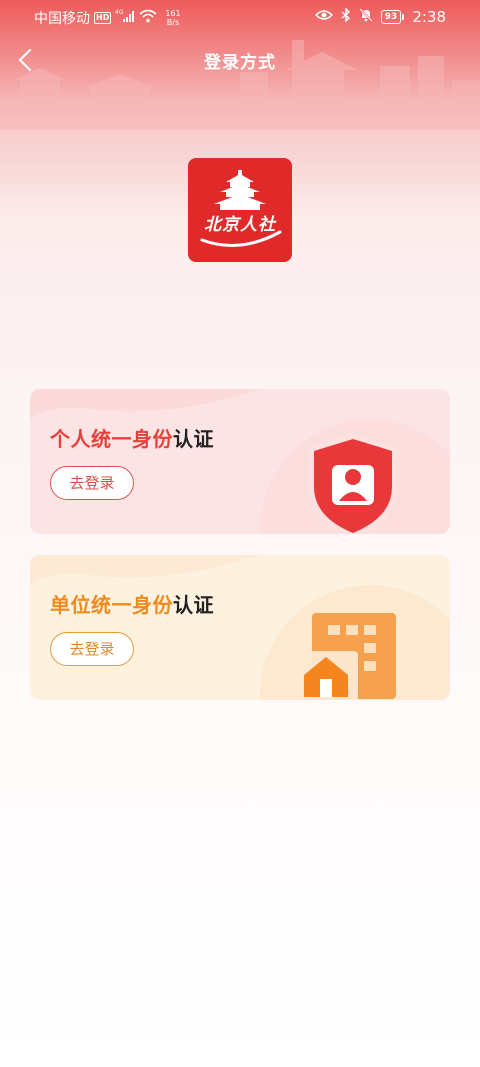  What do you see at coordinates (240, 461) in the screenshot?
I see `personal-auth-card: 个人统一身份认证 去登录` at bounding box center [240, 461].